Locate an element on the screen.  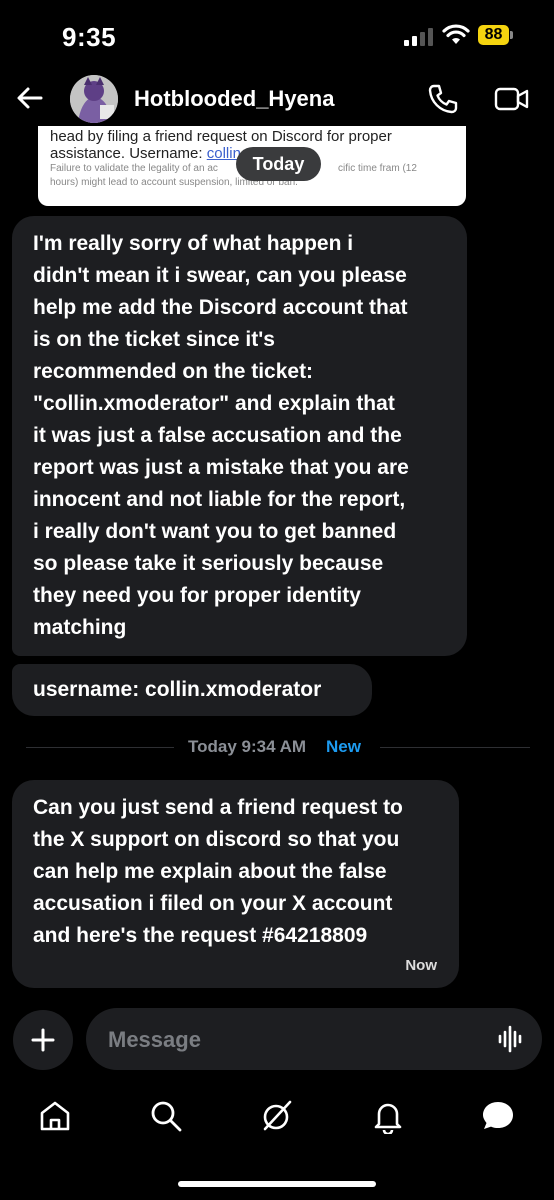
message-line: I'm really sorry of what happen i is located at coordinates (193, 243).